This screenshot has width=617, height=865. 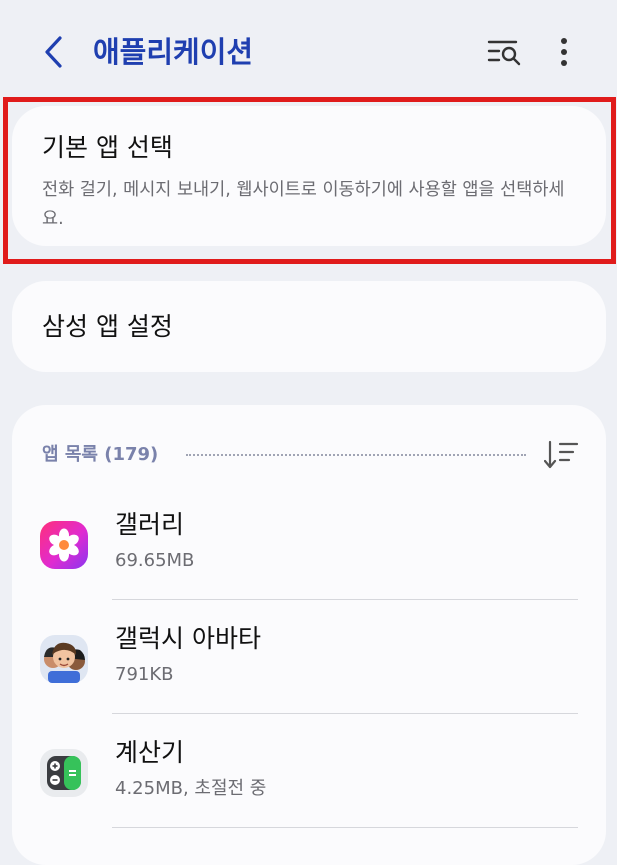 I want to click on calculator-icon, so click(x=64, y=773).